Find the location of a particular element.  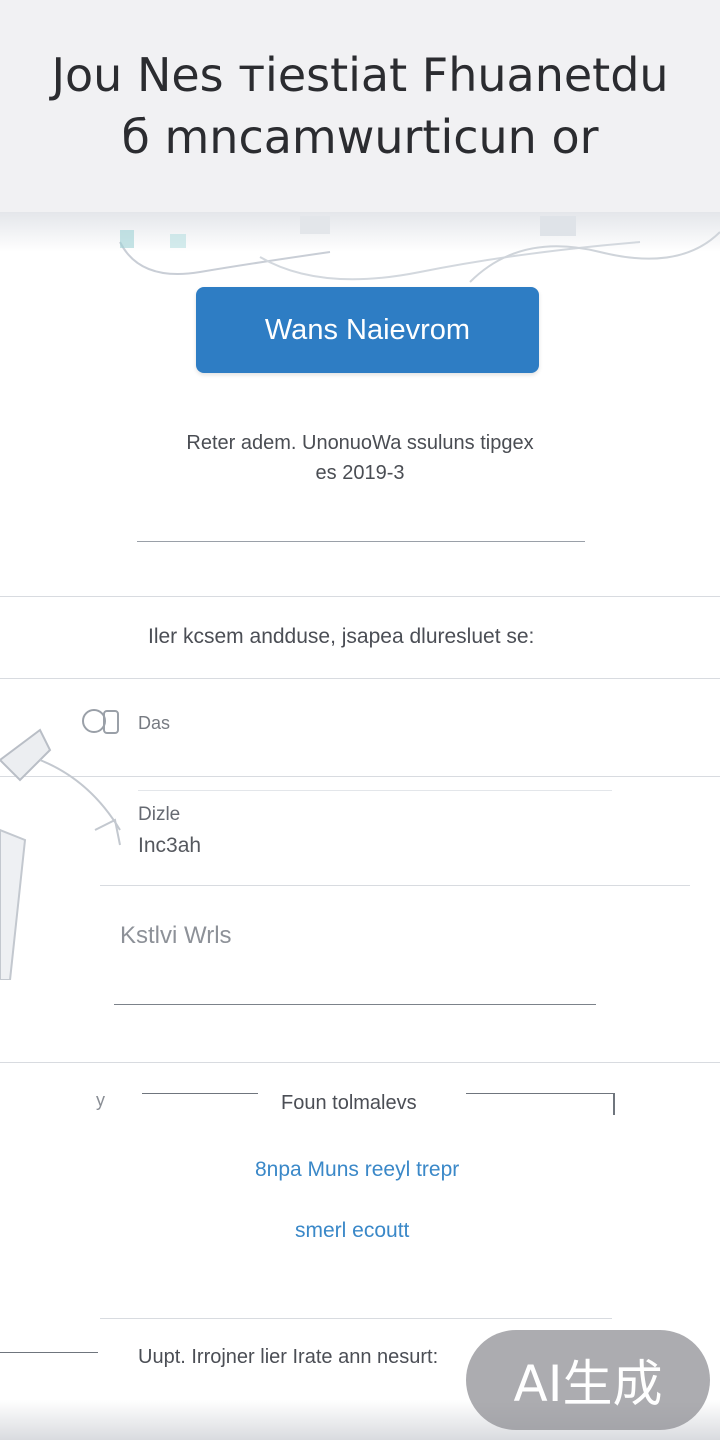

field-label: Dizle is located at coordinates (159, 814).